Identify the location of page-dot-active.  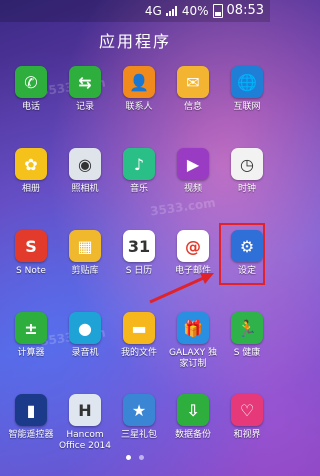
(128, 457).